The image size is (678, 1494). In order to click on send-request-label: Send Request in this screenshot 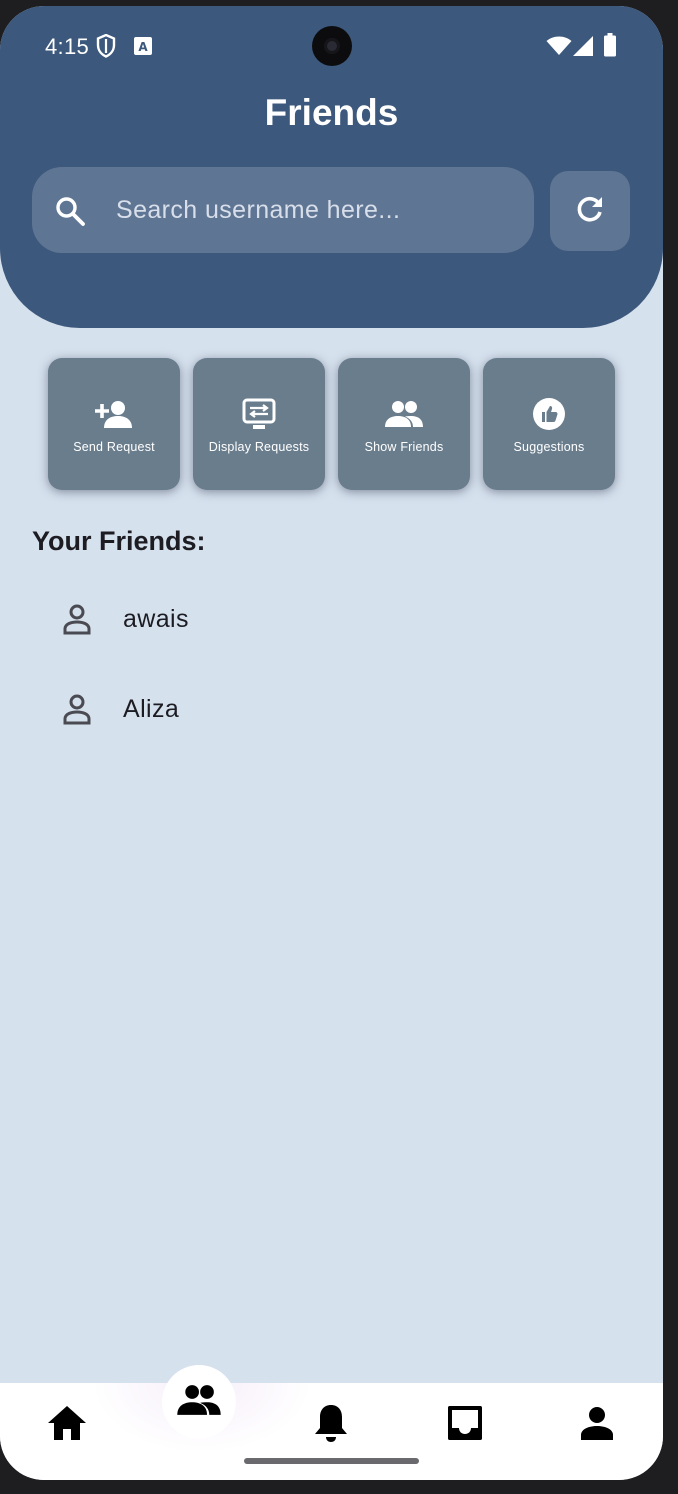, I will do `click(114, 447)`.